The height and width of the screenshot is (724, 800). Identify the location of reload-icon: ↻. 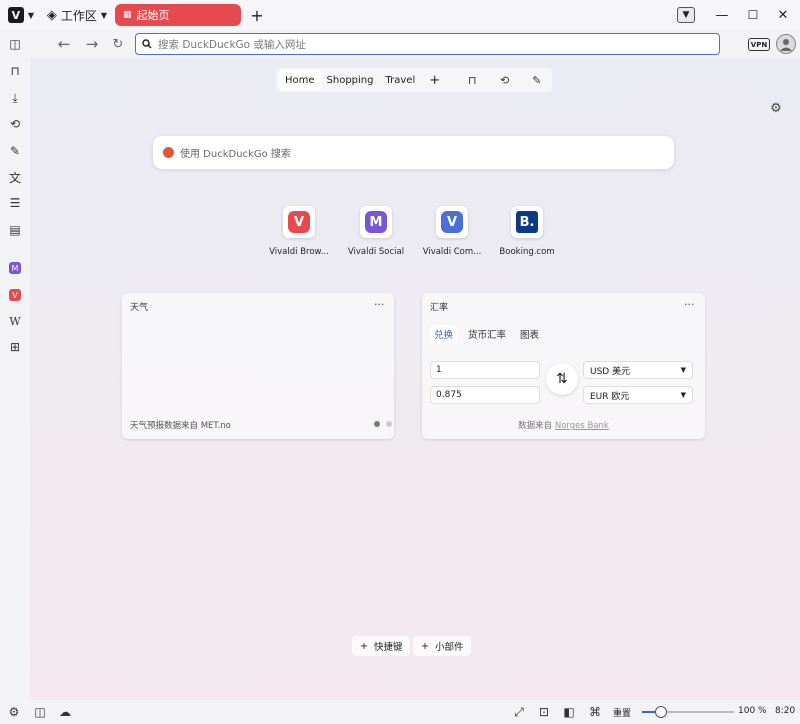
(118, 44).